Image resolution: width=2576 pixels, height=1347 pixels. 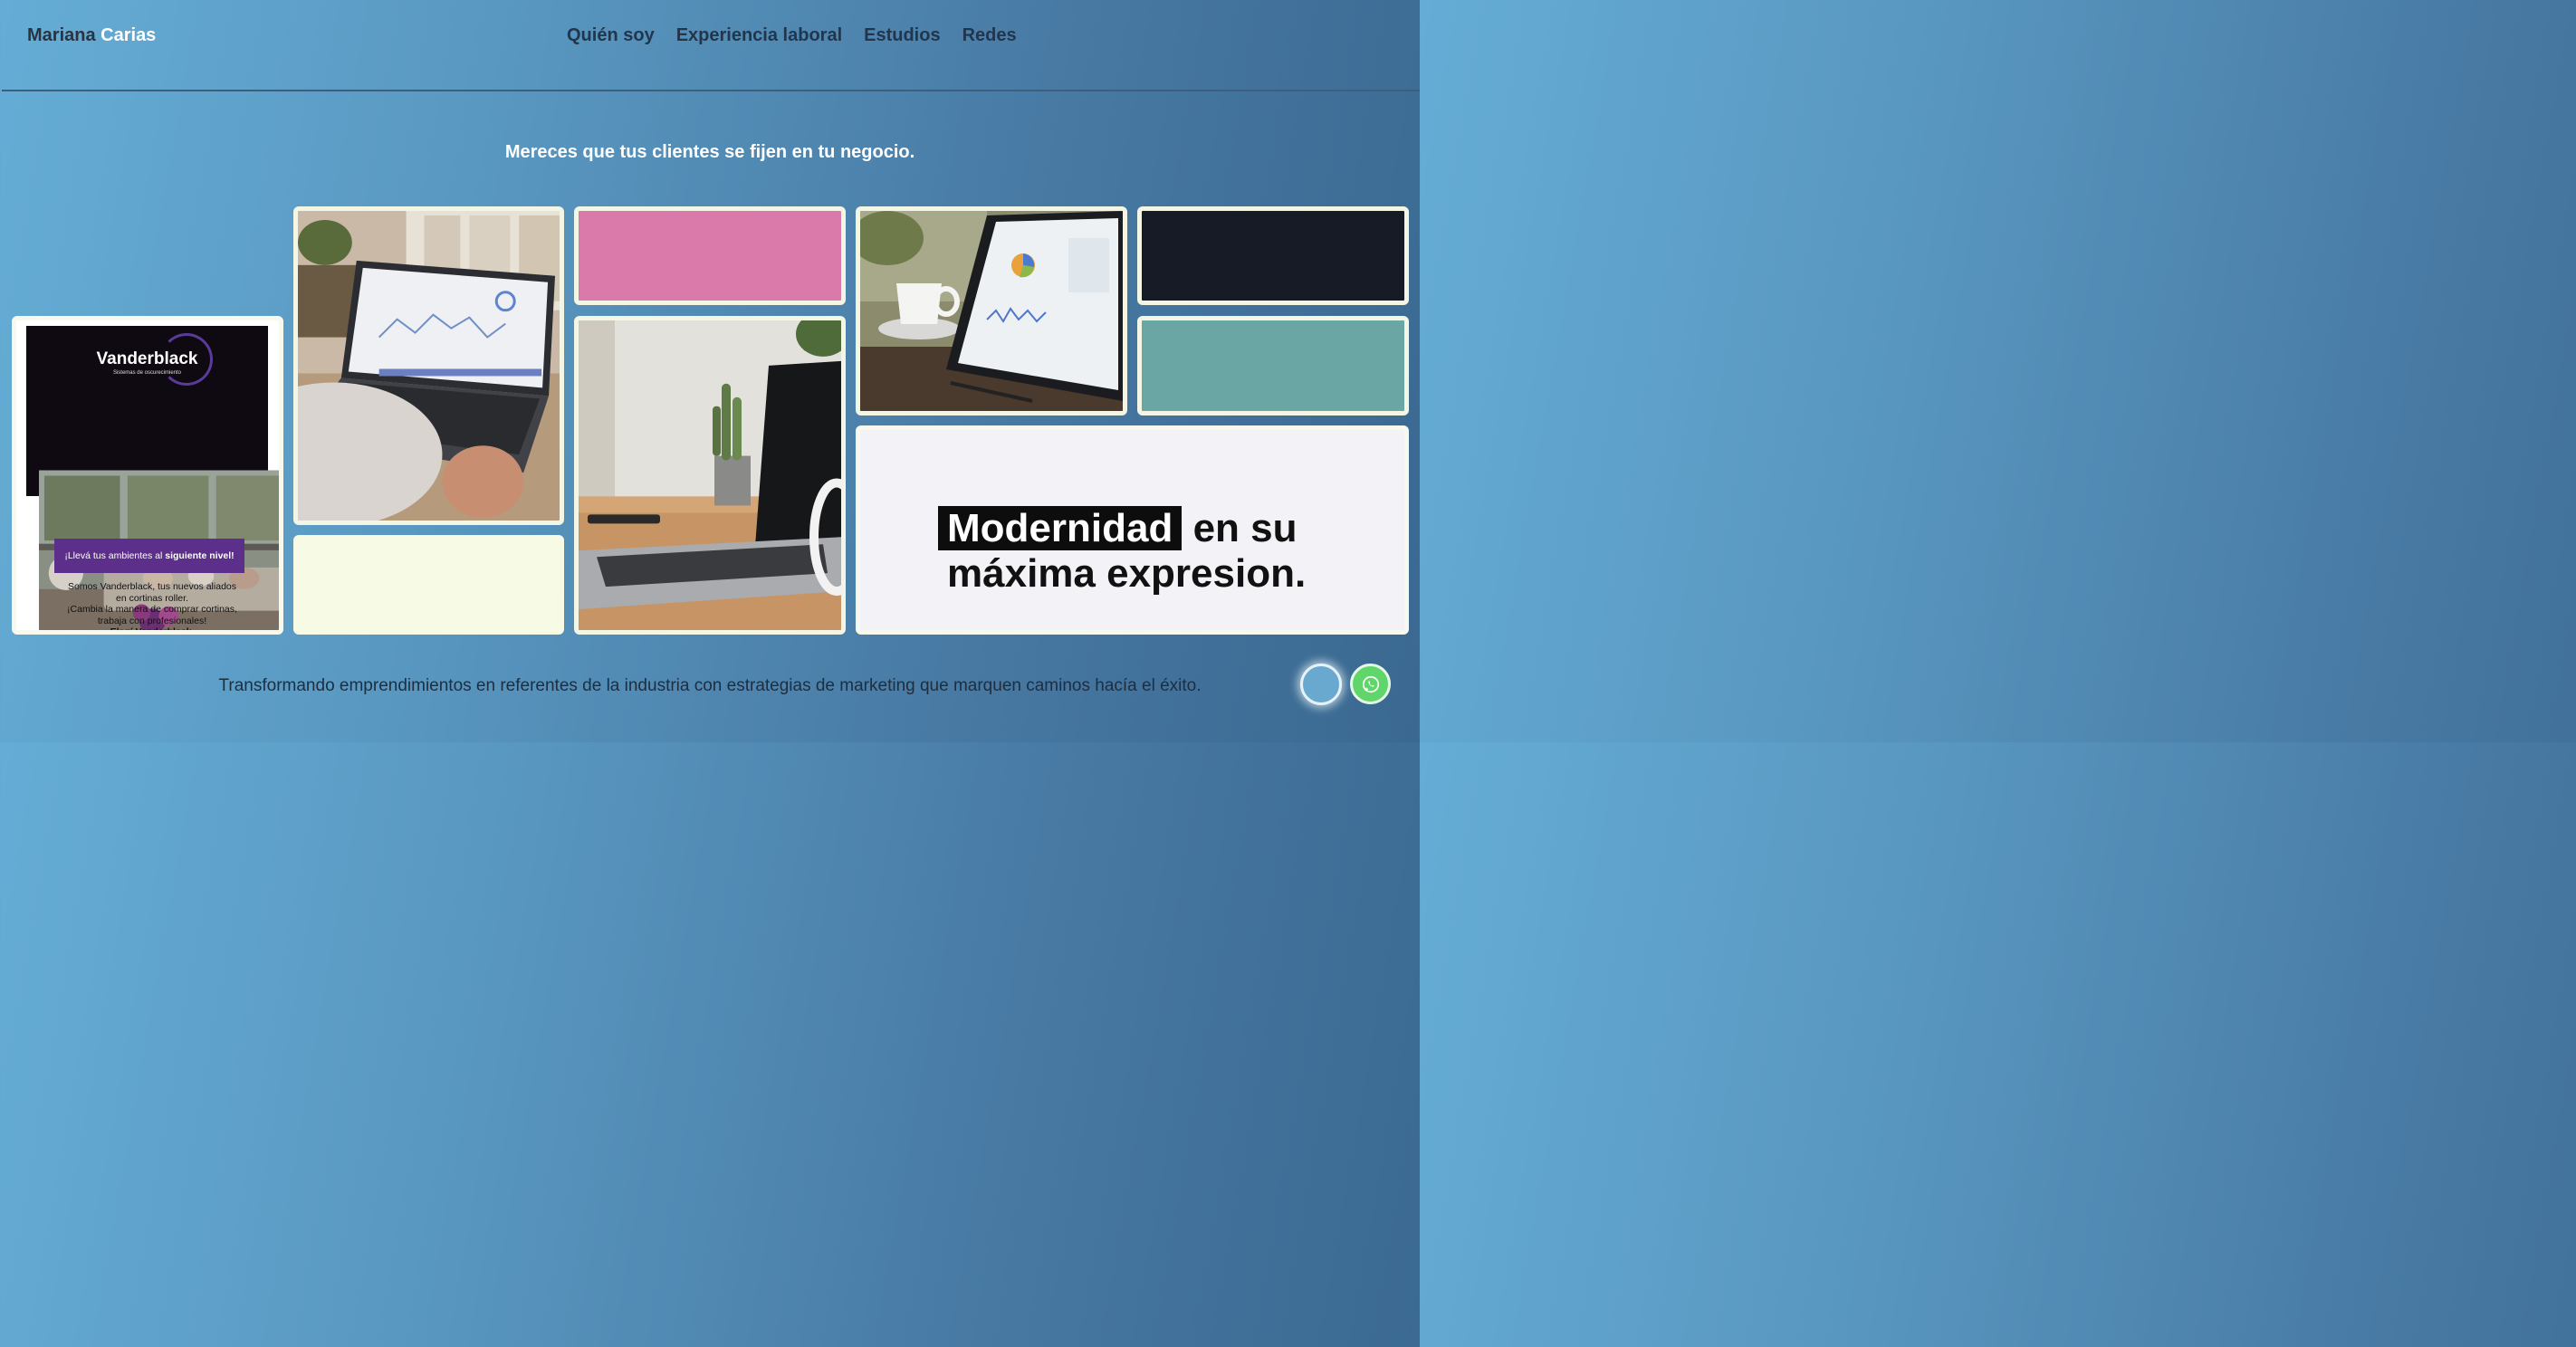 What do you see at coordinates (1127, 573) in the screenshot?
I see `modernidad-line-2: máxima expresion.` at bounding box center [1127, 573].